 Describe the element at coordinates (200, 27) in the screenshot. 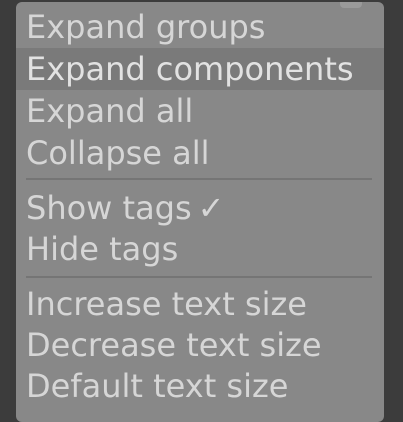

I see `menu-item-expand-groups: Expand groups` at that location.